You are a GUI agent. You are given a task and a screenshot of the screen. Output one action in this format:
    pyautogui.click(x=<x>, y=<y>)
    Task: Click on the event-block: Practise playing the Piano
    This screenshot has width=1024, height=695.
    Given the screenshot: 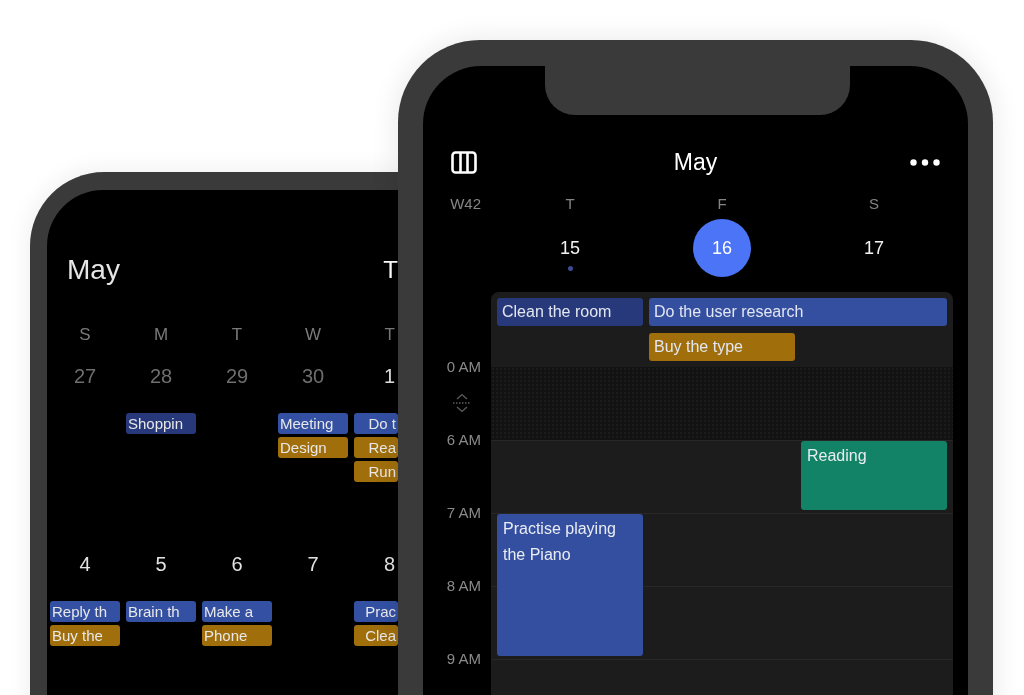 What is the action you would take?
    pyautogui.click(x=570, y=585)
    